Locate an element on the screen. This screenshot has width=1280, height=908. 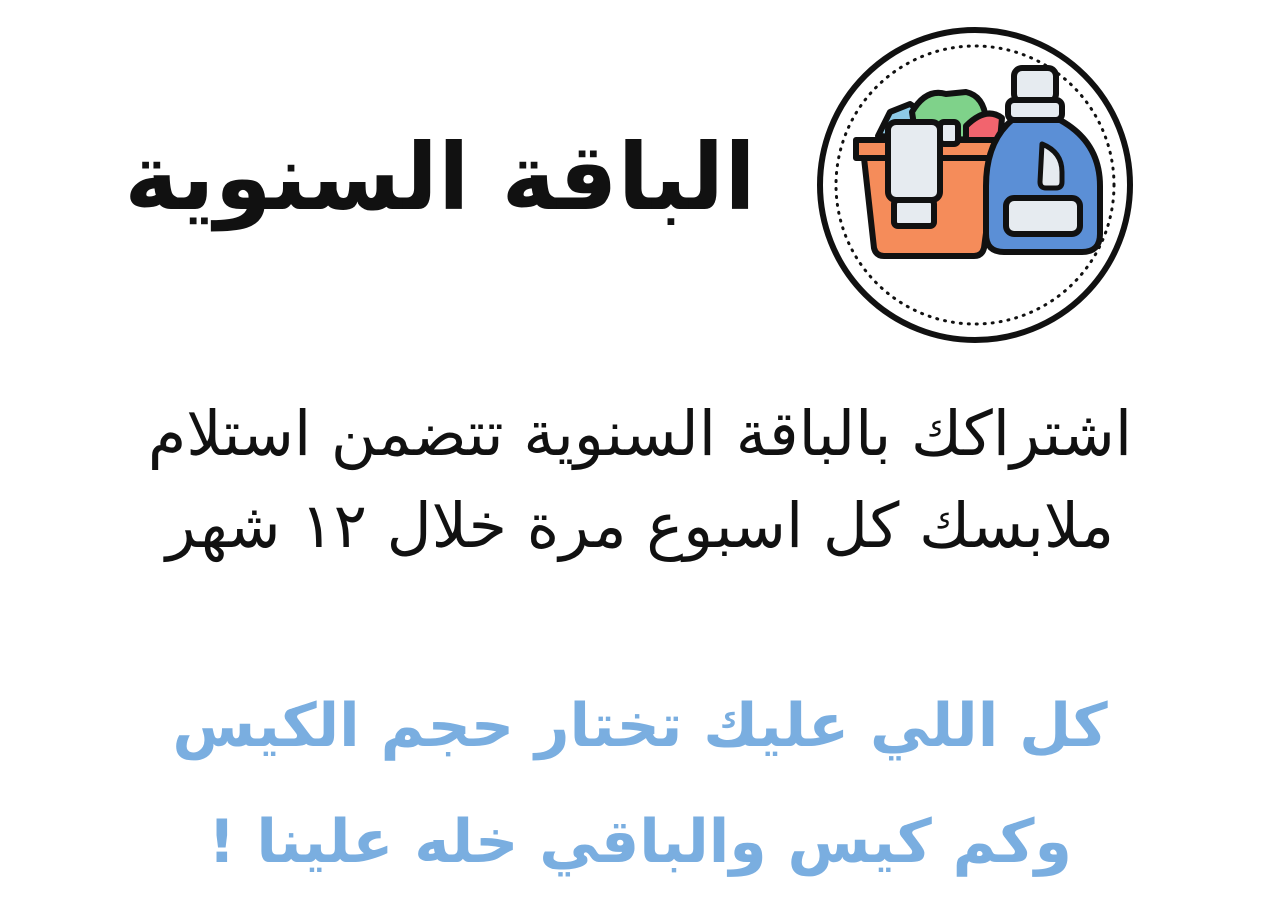
description-line-1: اشتراكك بالباقة السنوية تتضمن استلام is located at coordinates (640, 433).